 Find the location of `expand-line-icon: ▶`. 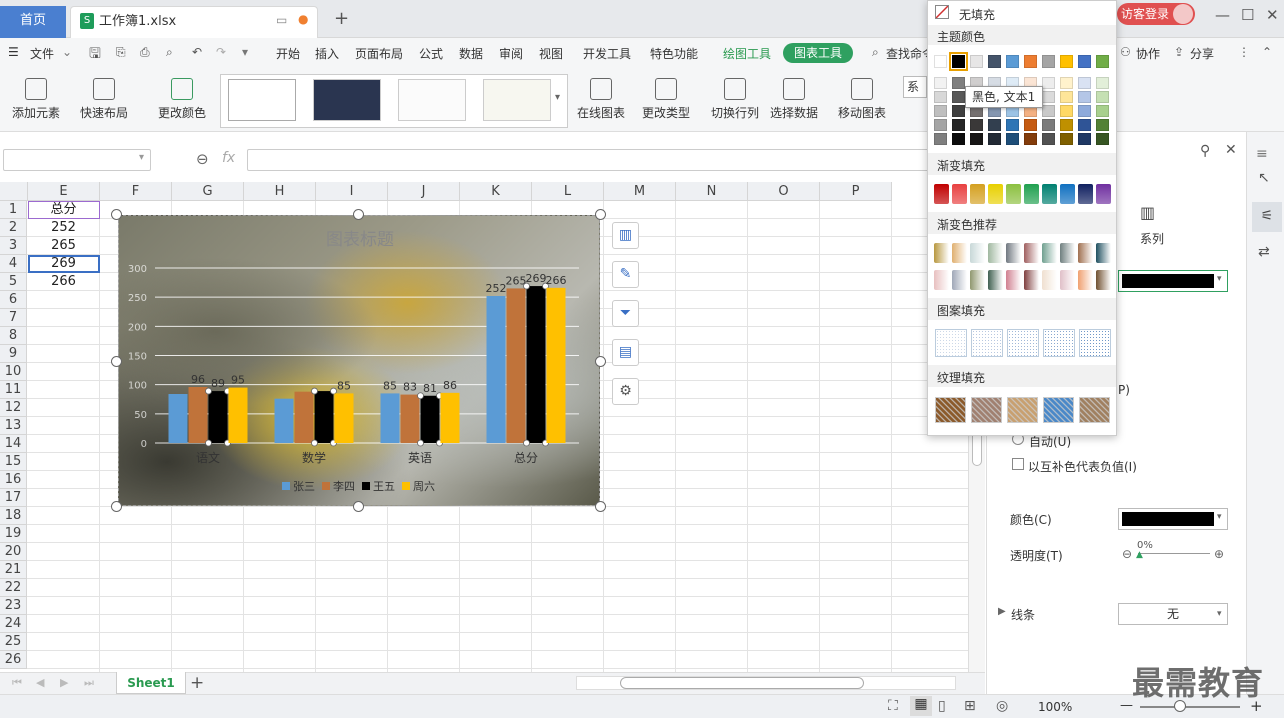

expand-line-icon: ▶ is located at coordinates (1002, 611).